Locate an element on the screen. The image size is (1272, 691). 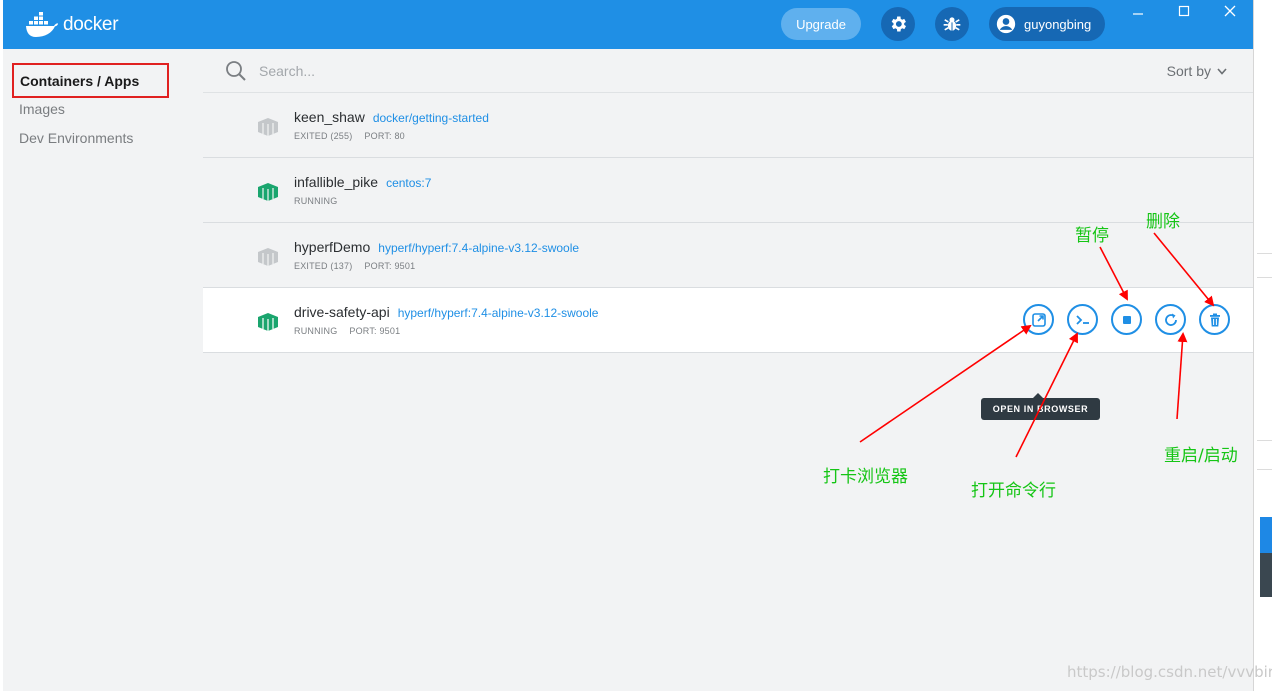
search-bar: Sort by is located at coordinates (728, 71).